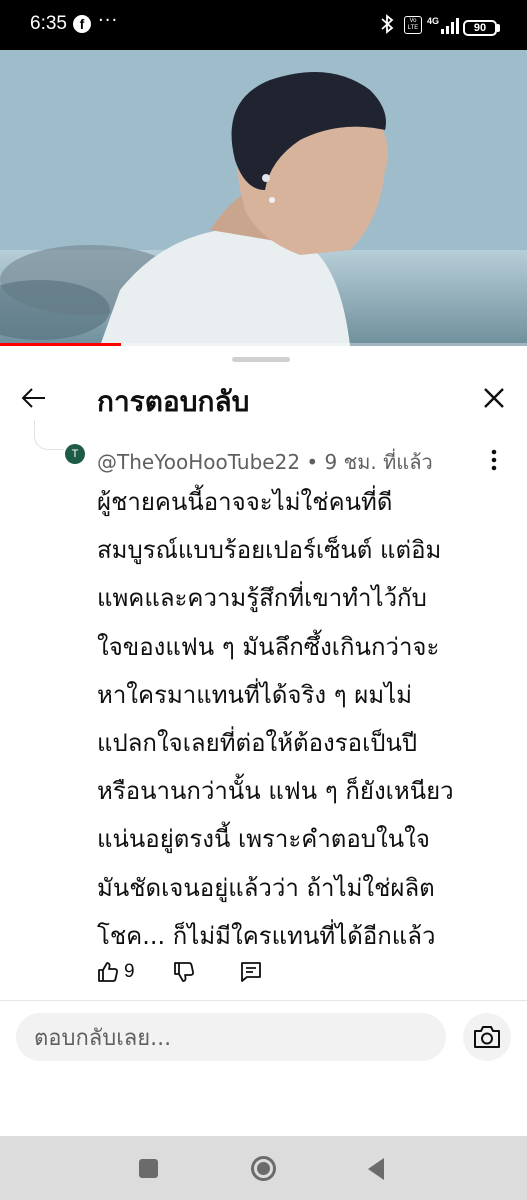 This screenshot has width=527, height=1200. I want to click on dislike-button, so click(184, 972).